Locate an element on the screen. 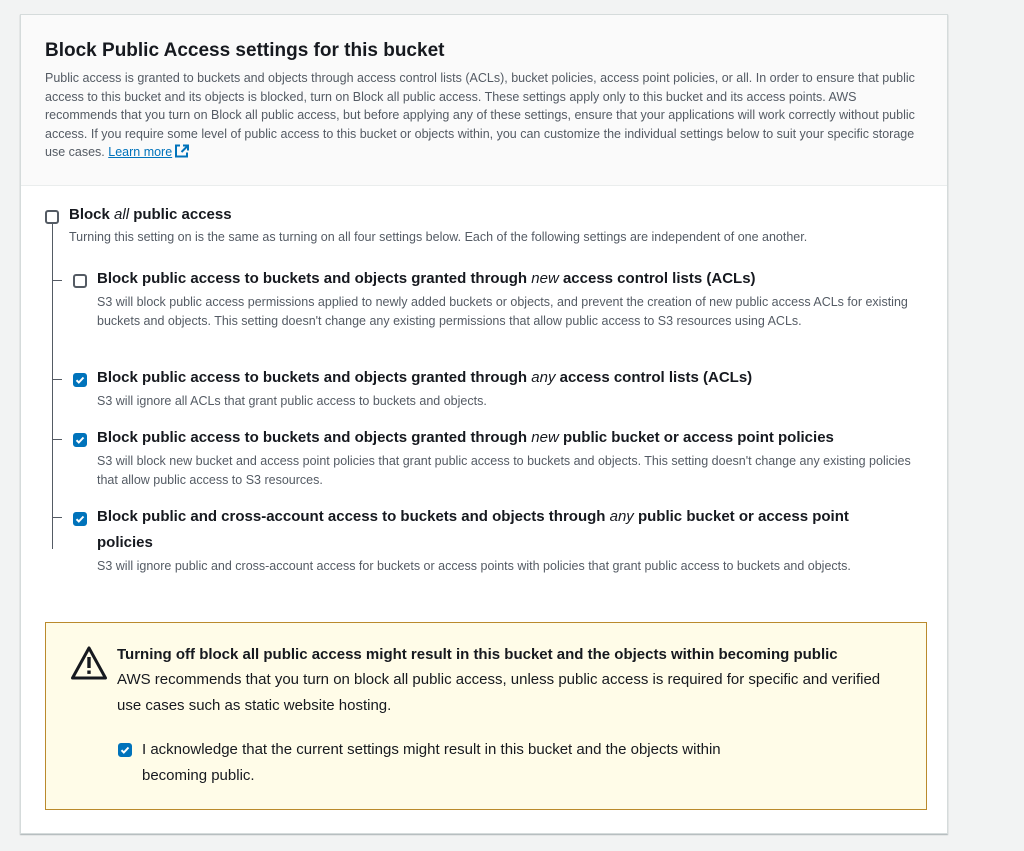  acknowledge-checkbox is located at coordinates (125, 750).